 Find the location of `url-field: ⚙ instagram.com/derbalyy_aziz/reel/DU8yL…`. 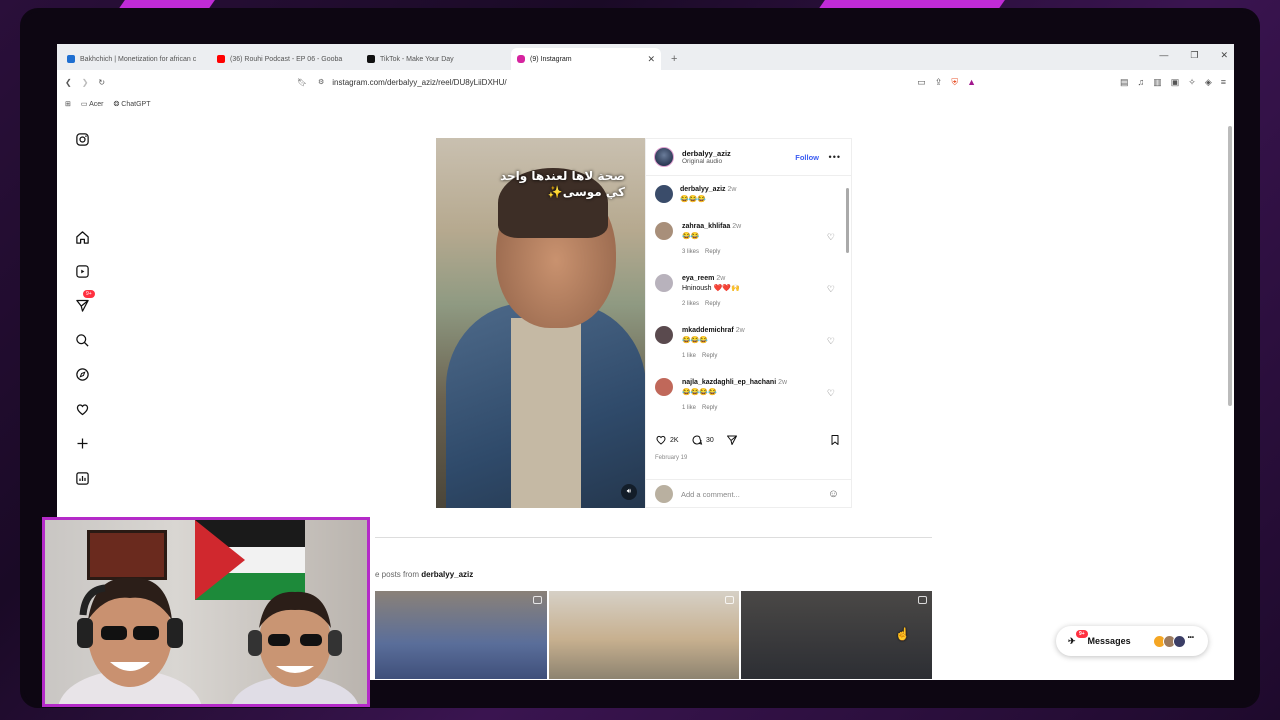

url-field: ⚙ instagram.com/derbalyy_aziz/reel/DU8yL… is located at coordinates (647, 82).